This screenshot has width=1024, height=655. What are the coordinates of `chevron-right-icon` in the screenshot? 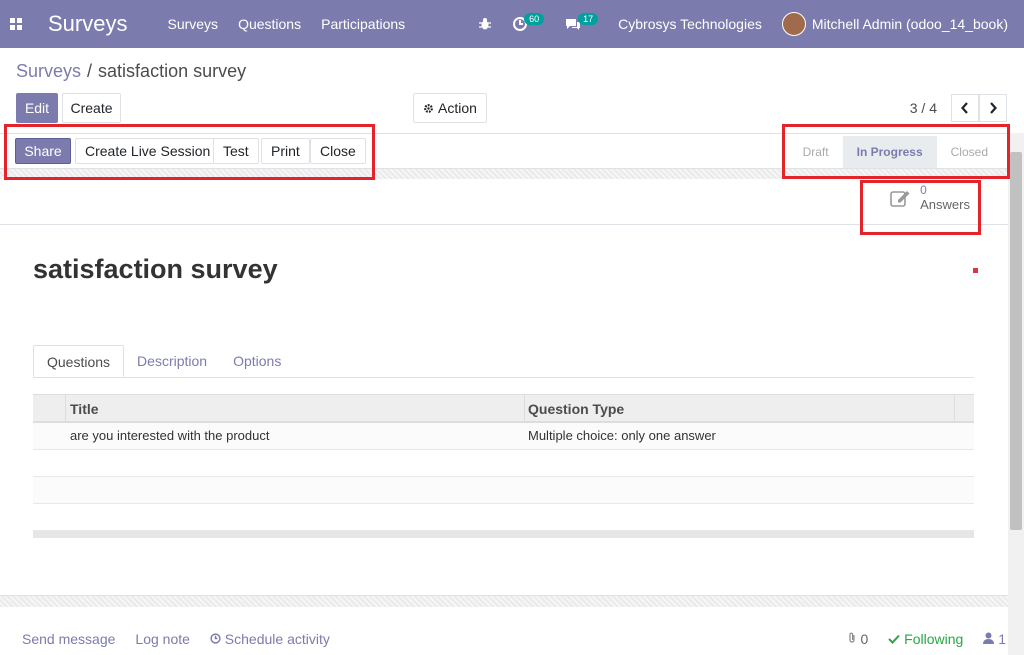 It's located at (993, 108).